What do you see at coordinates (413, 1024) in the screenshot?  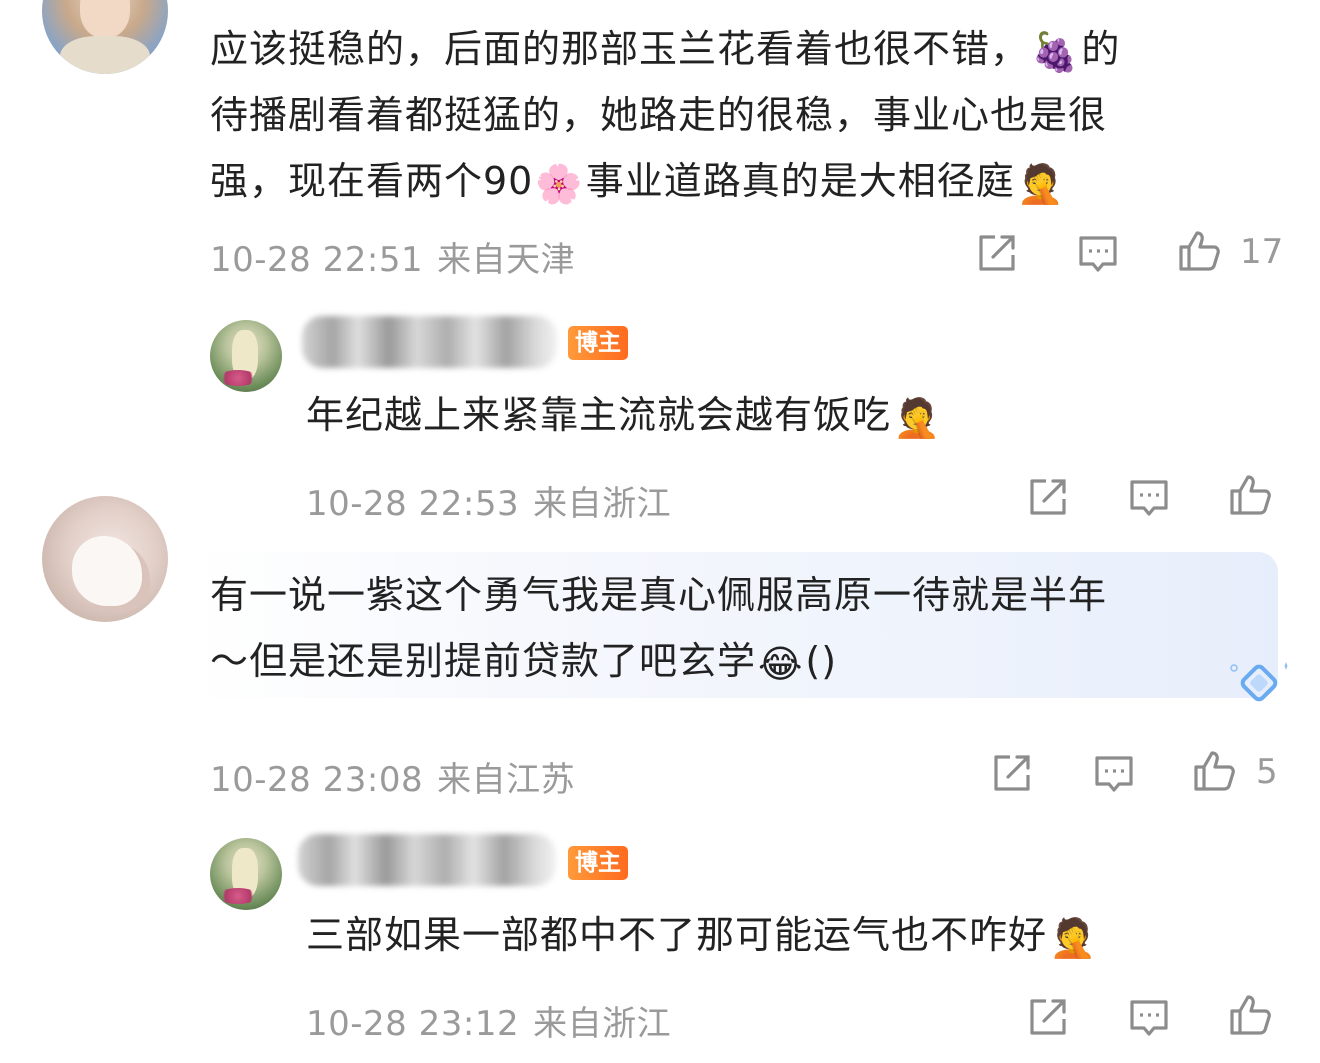 I see `reply-date: 10-28 23:12` at bounding box center [413, 1024].